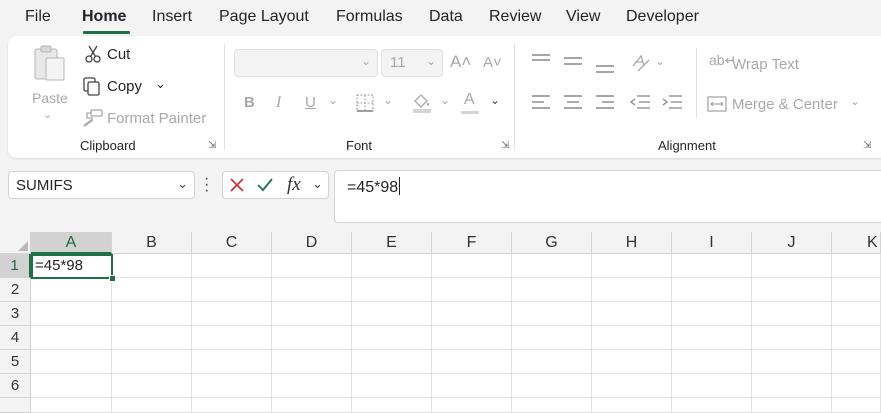 Image resolution: width=881 pixels, height=413 pixels. What do you see at coordinates (472, 243) in the screenshot?
I see `column-header: F` at bounding box center [472, 243].